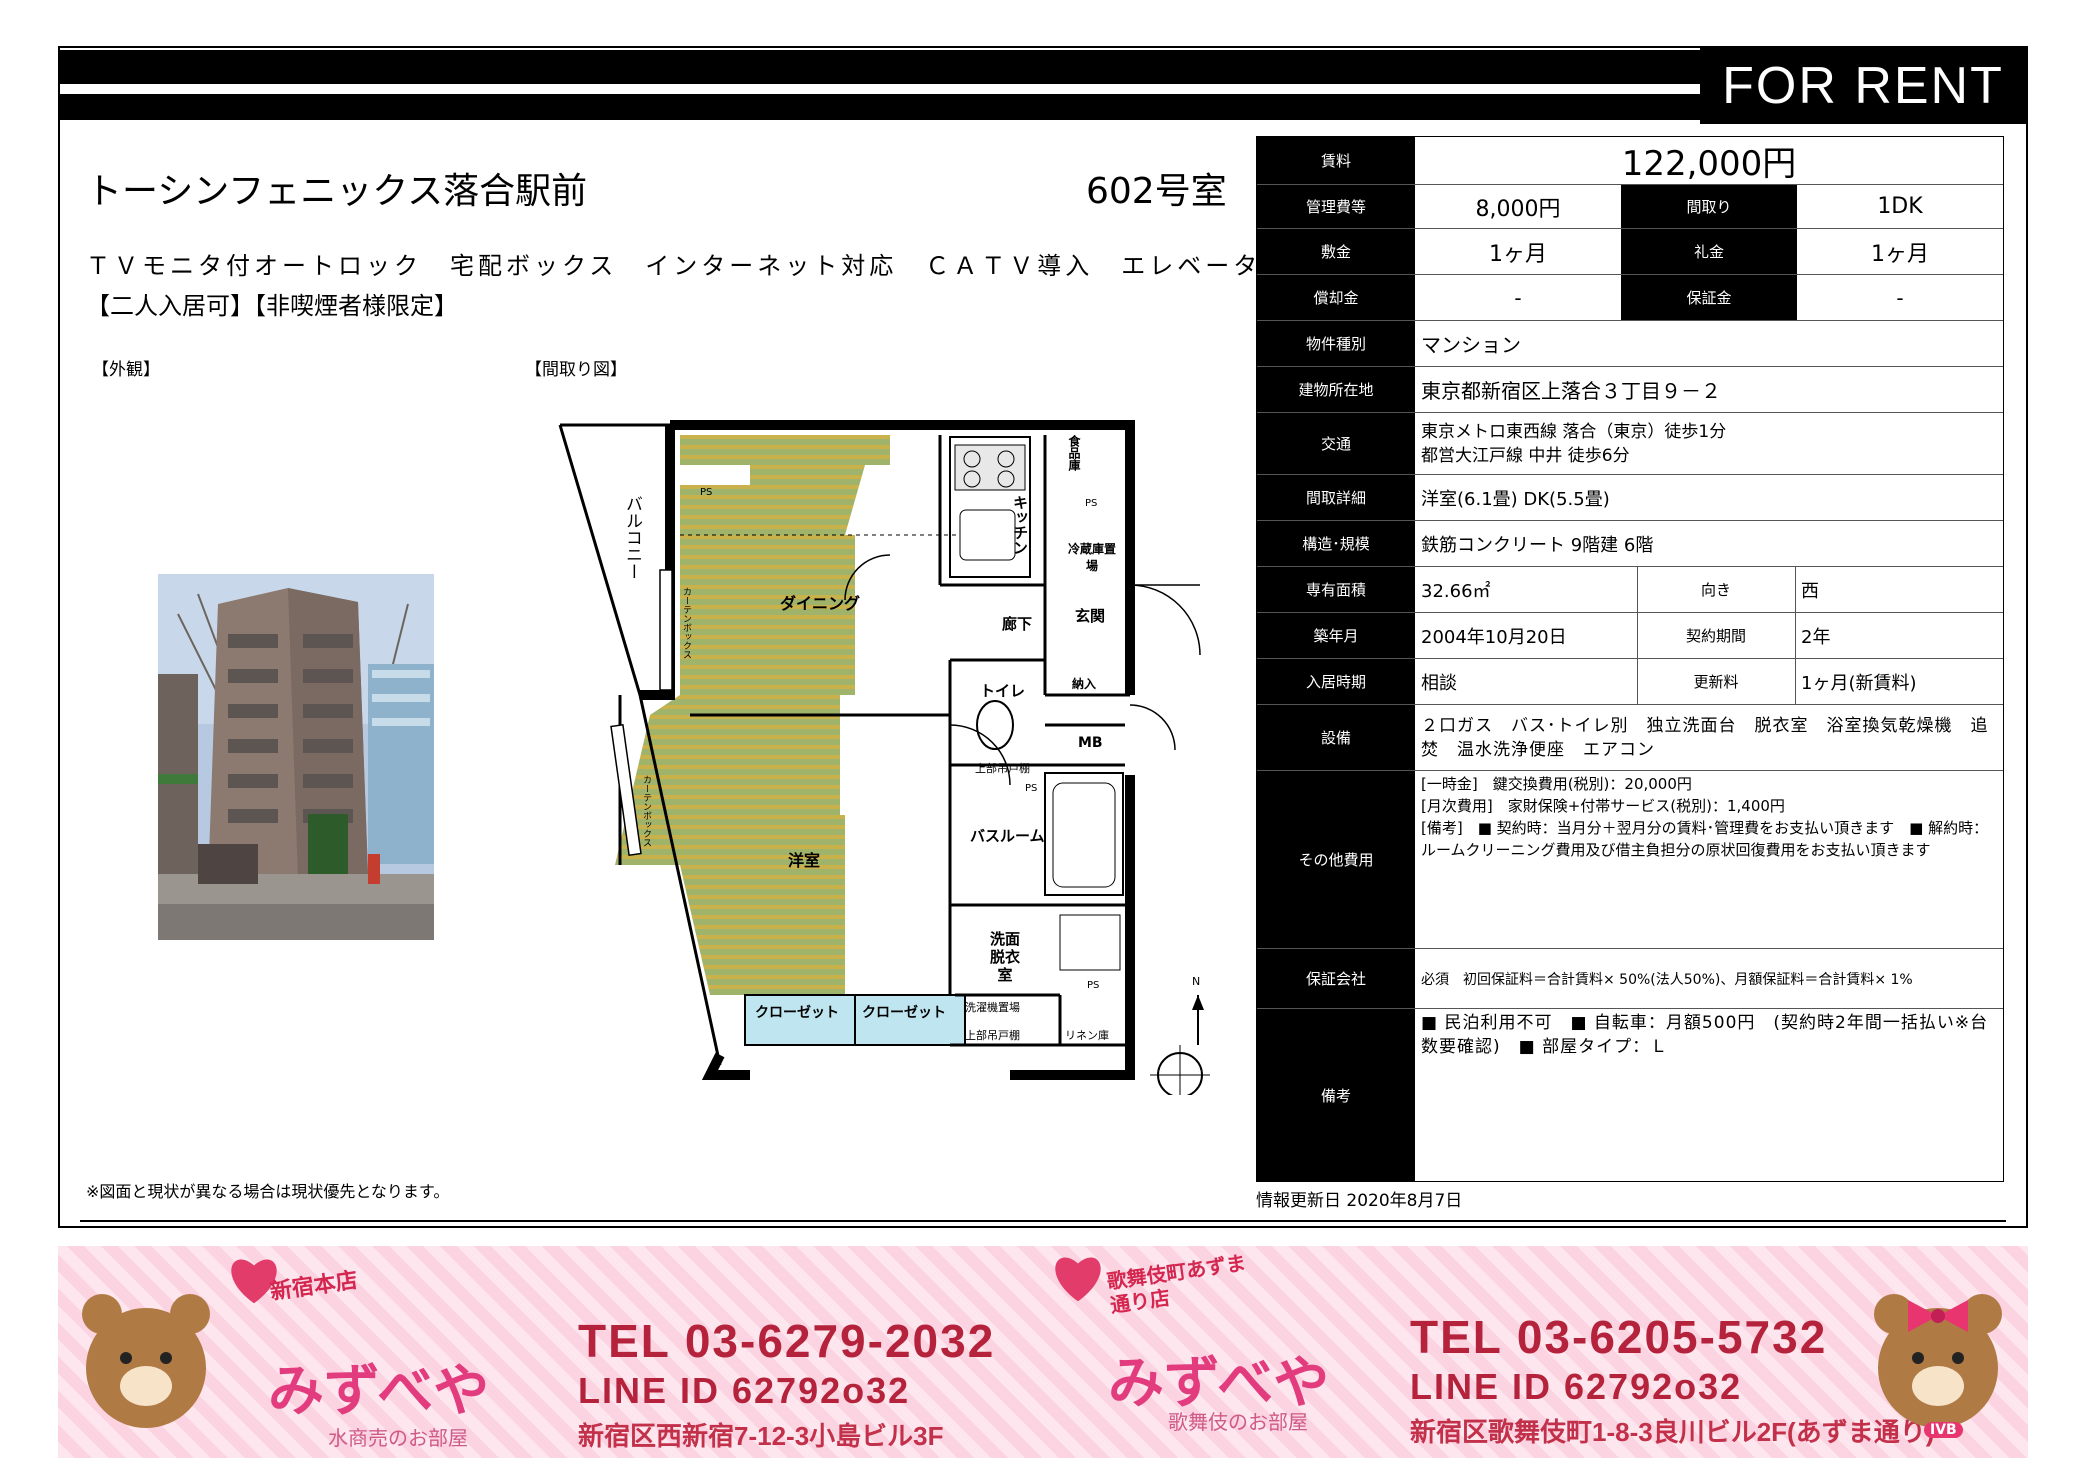  Describe the element at coordinates (1336, 859) in the screenshot. I see `label-other-costs: その他費用` at that location.